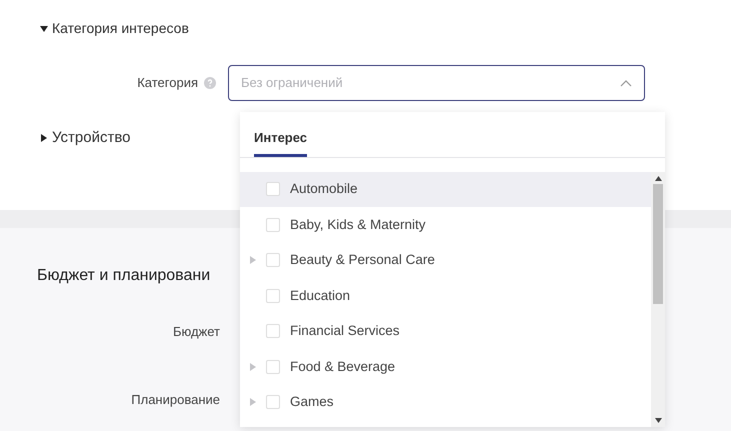 Image resolution: width=731 pixels, height=431 pixels. I want to click on section-title: Бюджет и планировани, so click(124, 276).